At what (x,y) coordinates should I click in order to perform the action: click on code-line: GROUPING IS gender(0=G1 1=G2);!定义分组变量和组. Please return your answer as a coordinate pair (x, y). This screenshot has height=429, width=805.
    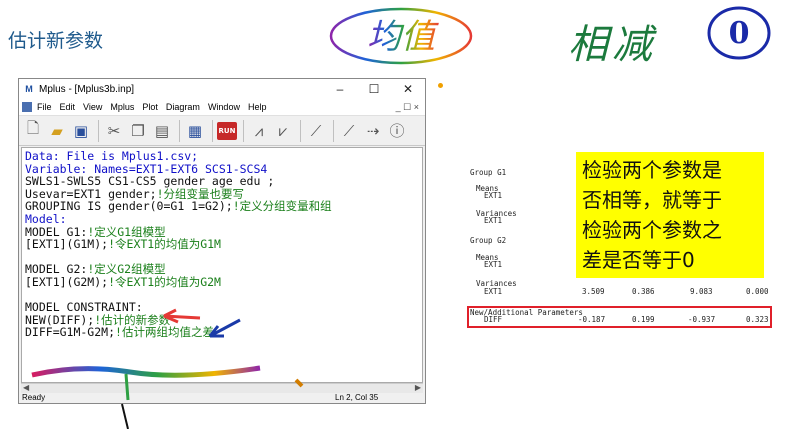
    Looking at the image, I should click on (178, 206).